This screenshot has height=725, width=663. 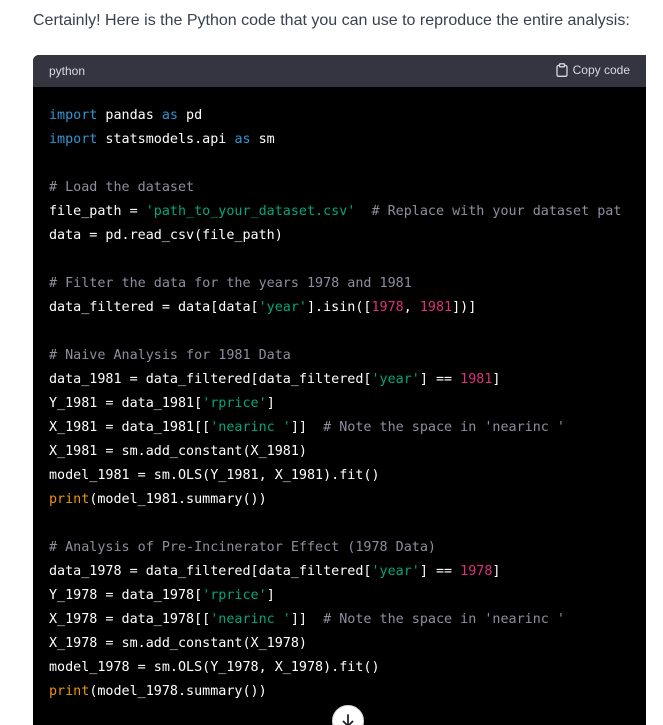 What do you see at coordinates (561, 70) in the screenshot?
I see `clipboard-icon` at bounding box center [561, 70].